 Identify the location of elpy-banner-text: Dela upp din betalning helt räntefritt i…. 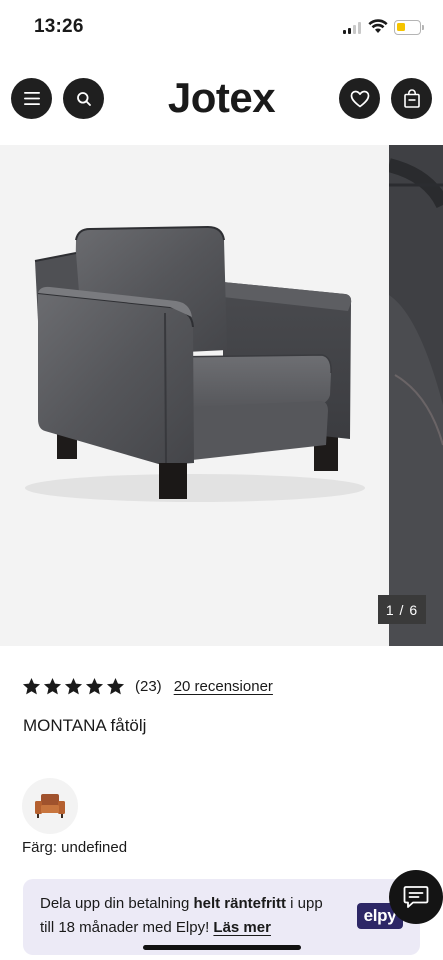
(185, 916).